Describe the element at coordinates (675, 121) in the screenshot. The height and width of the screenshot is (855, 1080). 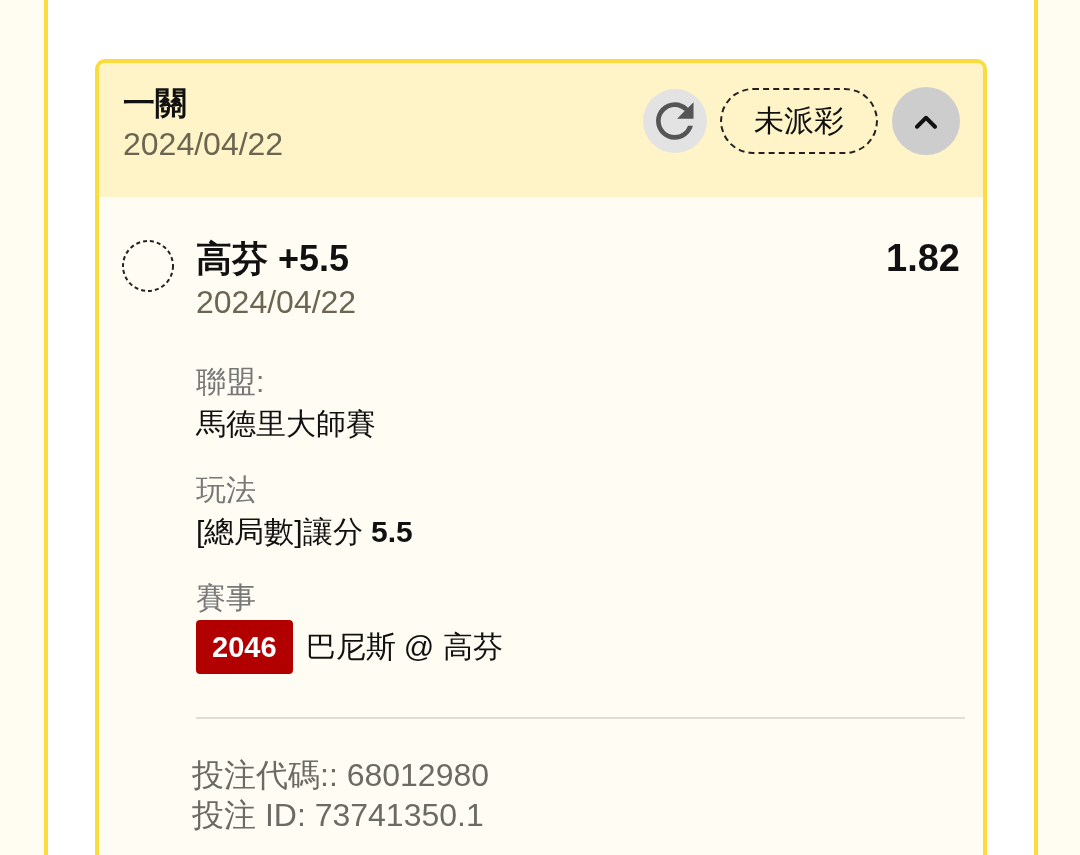
I see `refresh-icon` at that location.